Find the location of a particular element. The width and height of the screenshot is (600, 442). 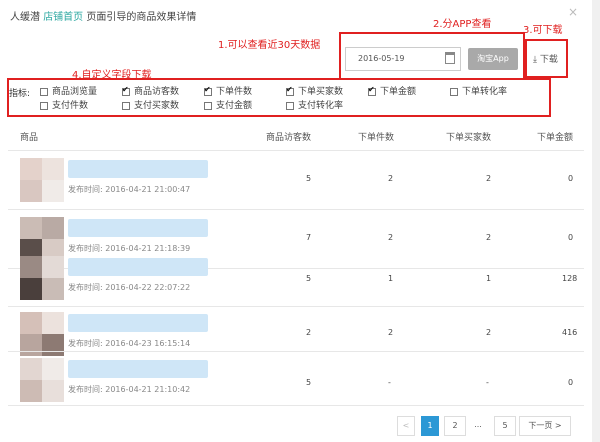

filter-label: 指标: is located at coordinates (20, 94).